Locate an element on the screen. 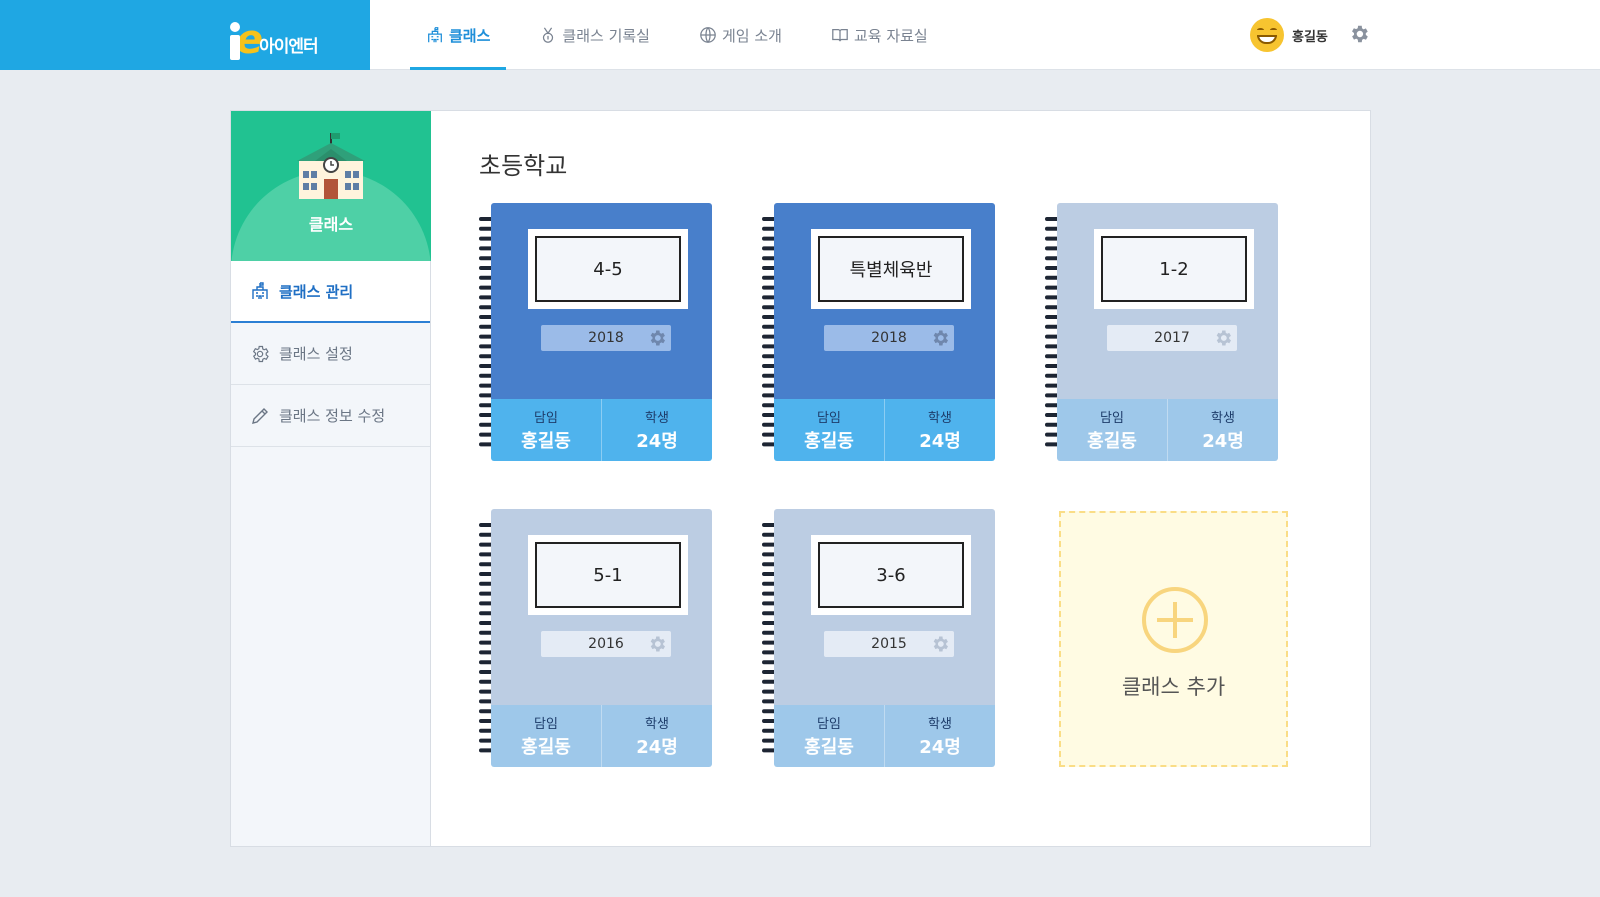  class-name: 특별체육반 is located at coordinates (891, 269).